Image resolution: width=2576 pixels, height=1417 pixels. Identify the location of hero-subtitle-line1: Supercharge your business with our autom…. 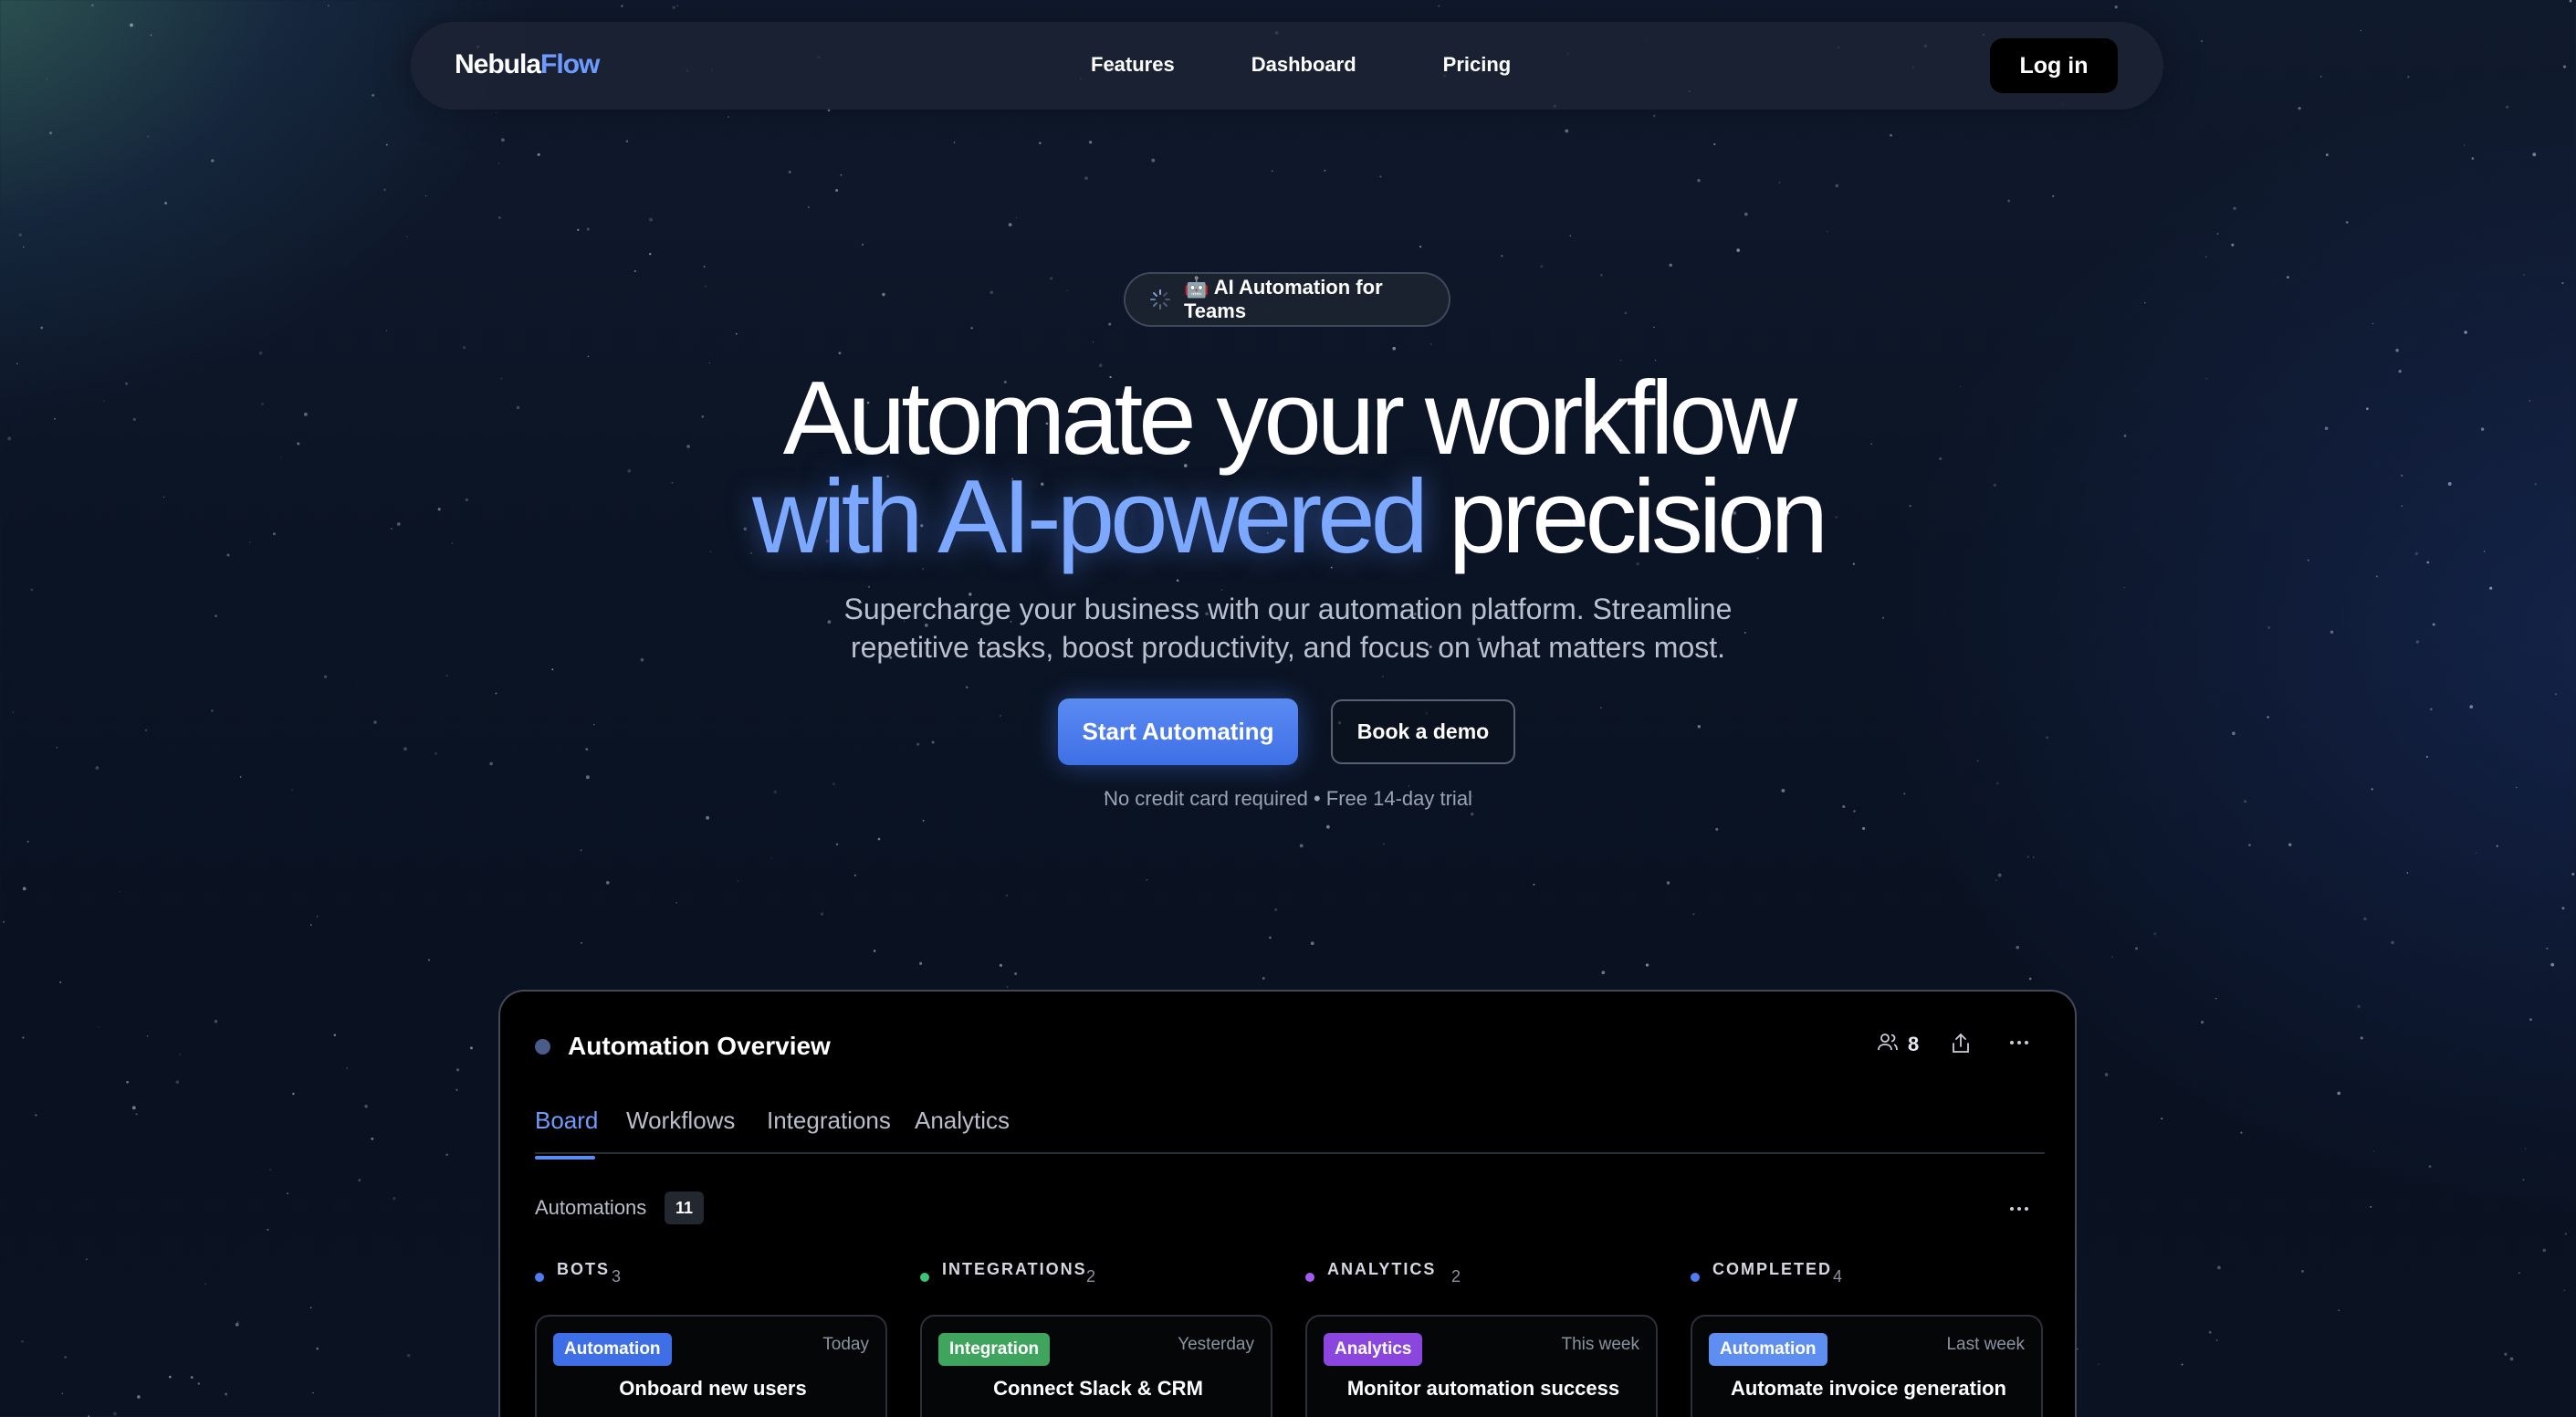
(1288, 609).